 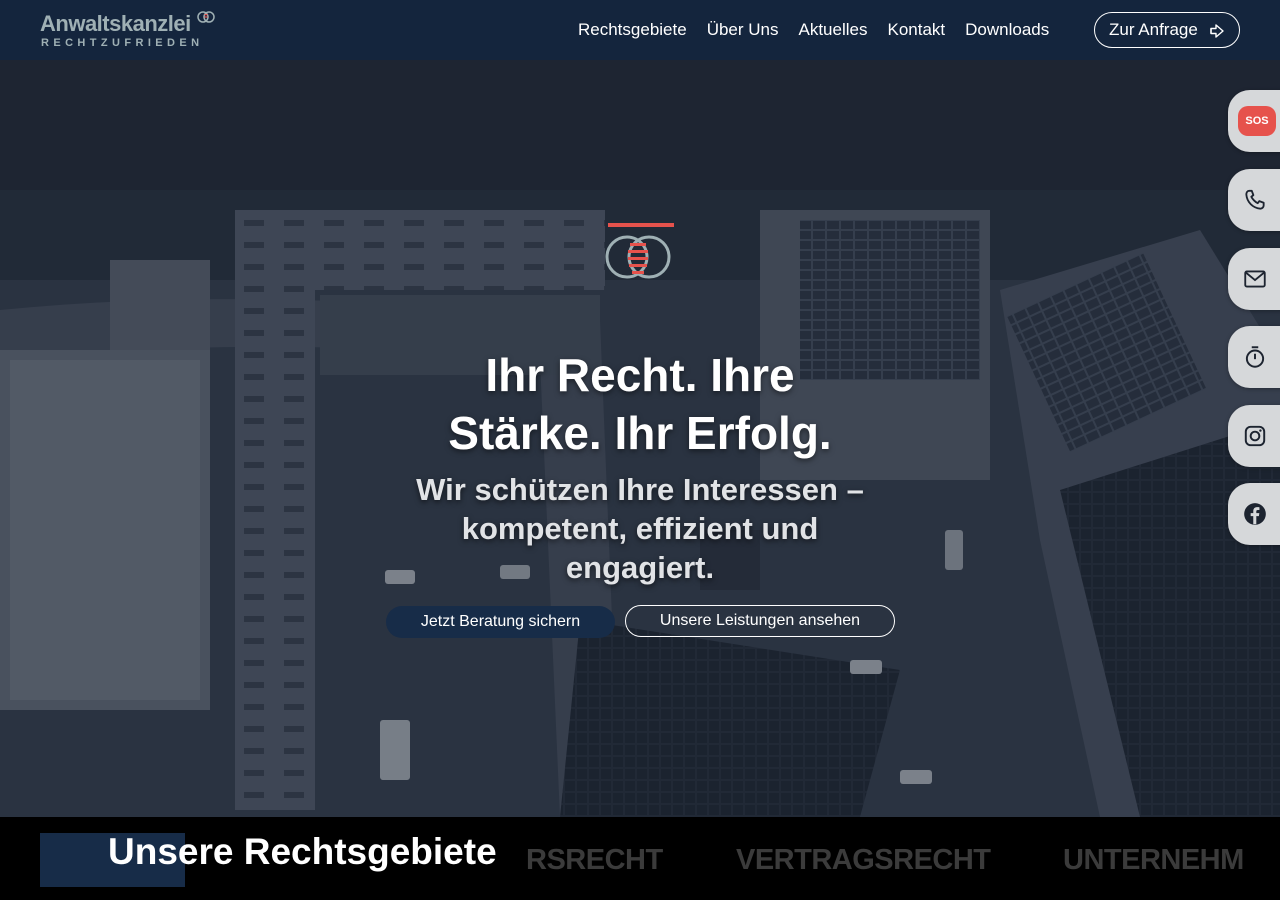 What do you see at coordinates (863, 860) in the screenshot?
I see `ticker-word: VERTRAGSRECHT` at bounding box center [863, 860].